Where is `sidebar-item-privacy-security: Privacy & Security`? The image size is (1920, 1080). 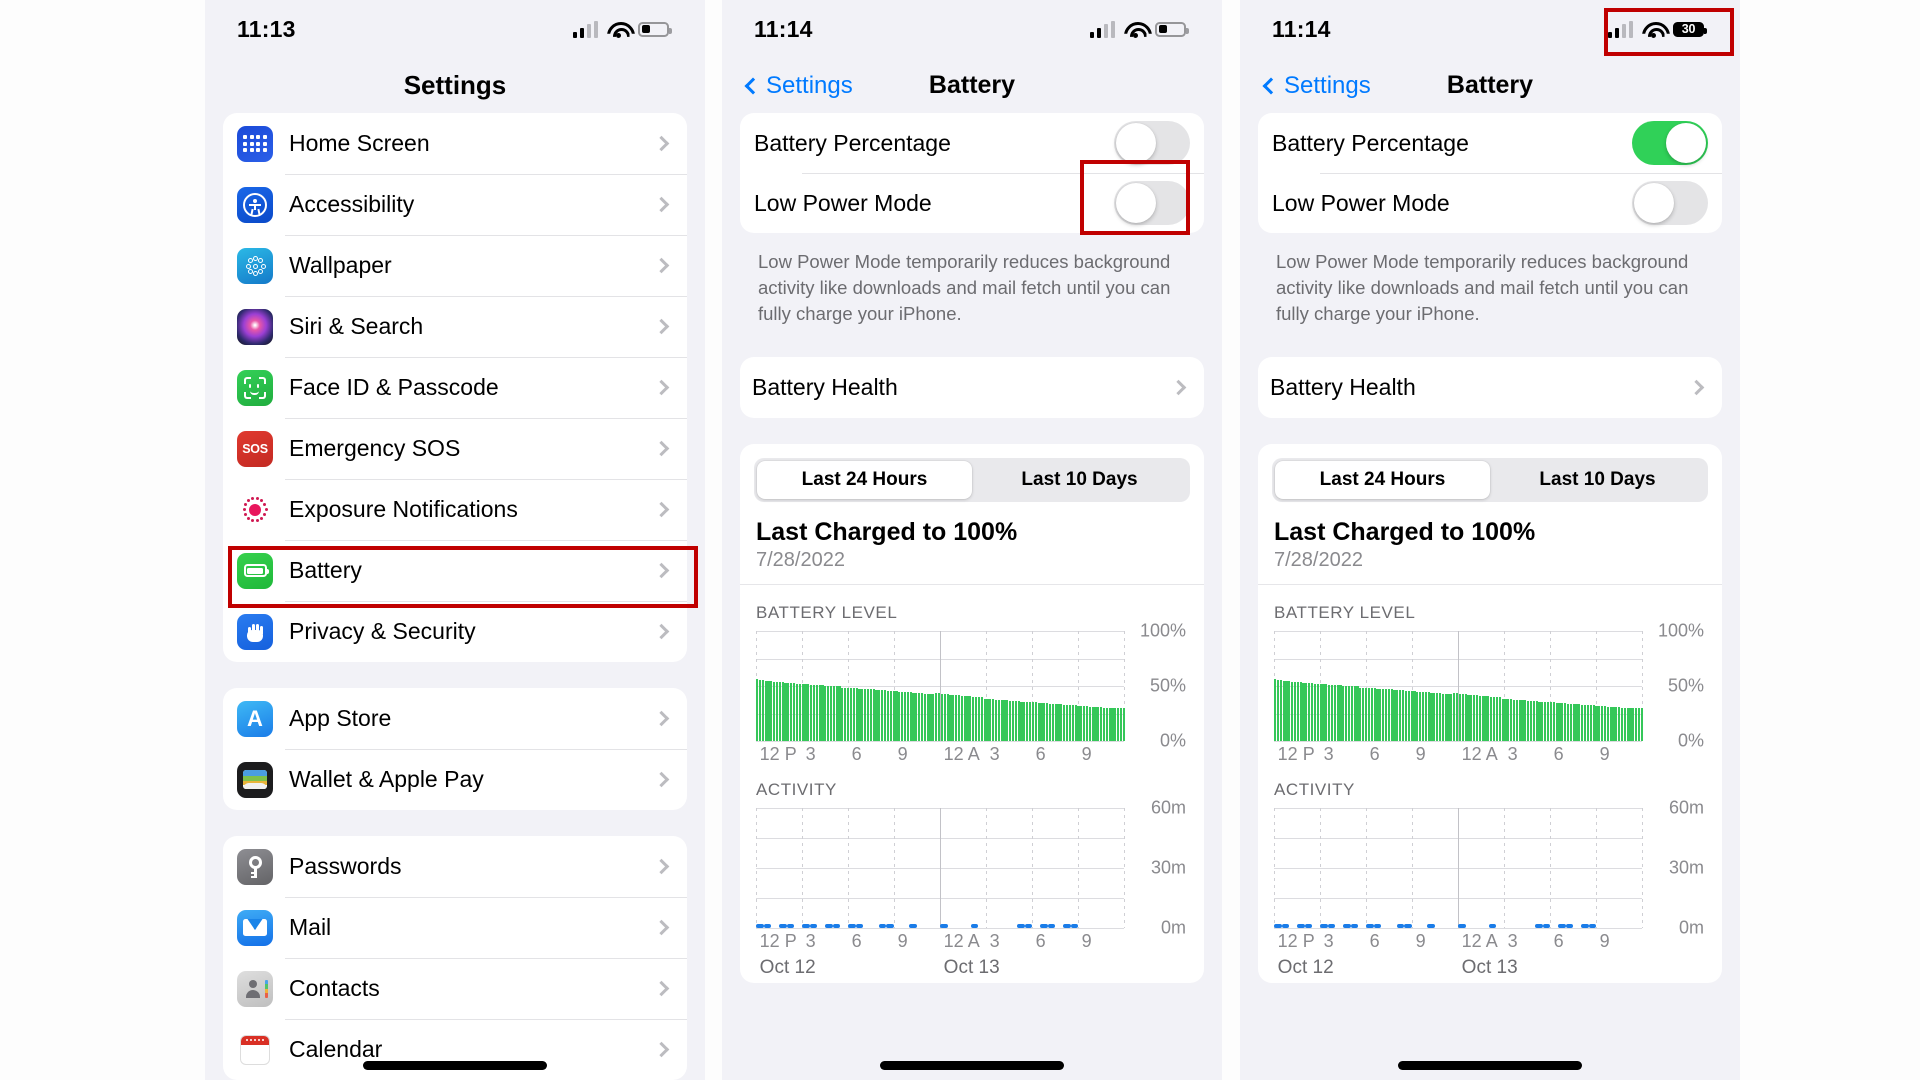
sidebar-item-privacy-security: Privacy & Security is located at coordinates (455, 631).